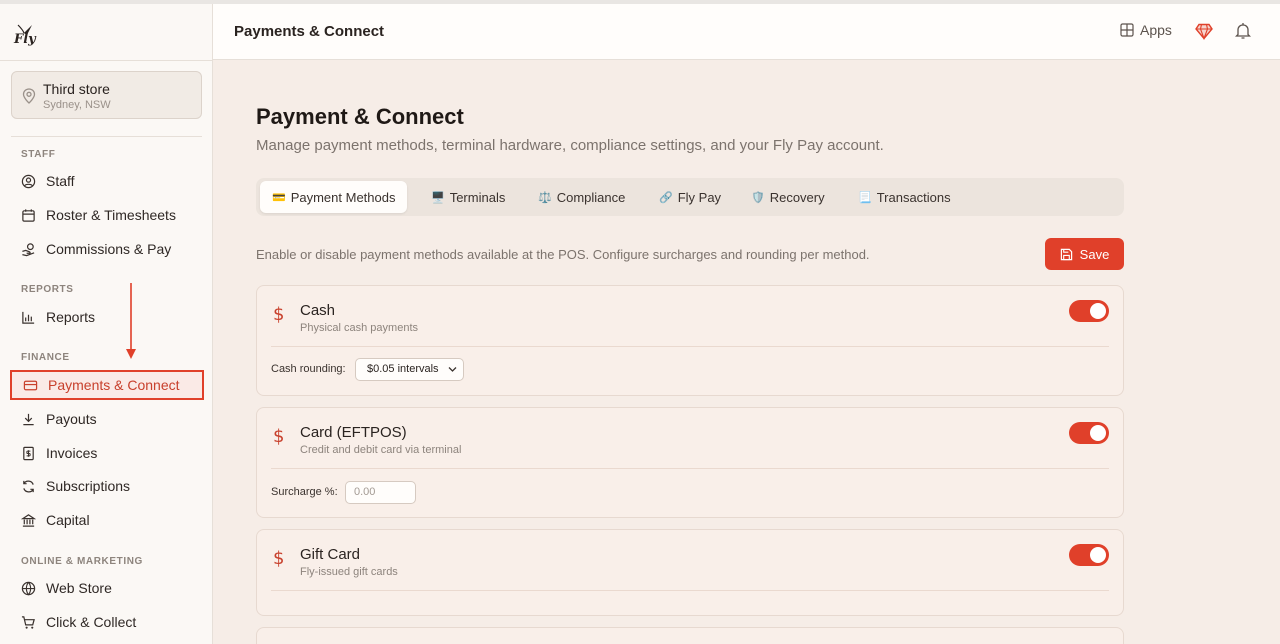 This screenshot has width=1280, height=644. I want to click on tab-compliance: ⚖️ Compliance, so click(581, 197).